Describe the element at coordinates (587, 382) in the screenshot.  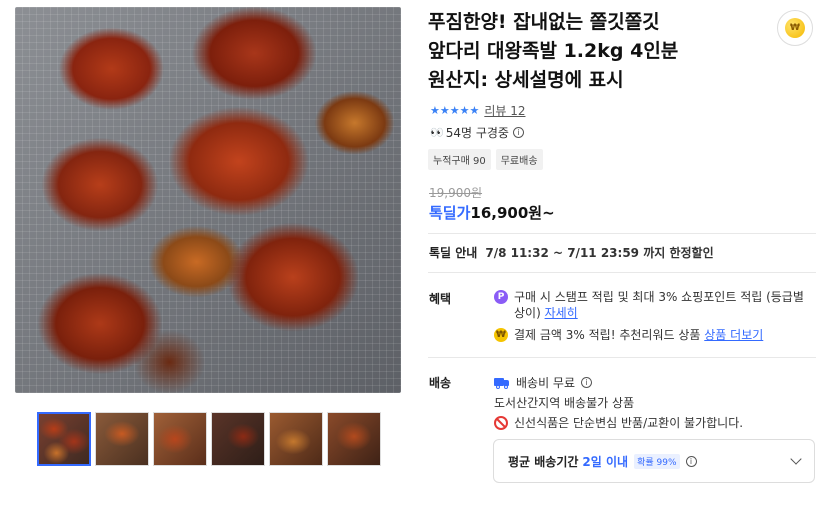
I see `shipping-info-icon: i` at that location.